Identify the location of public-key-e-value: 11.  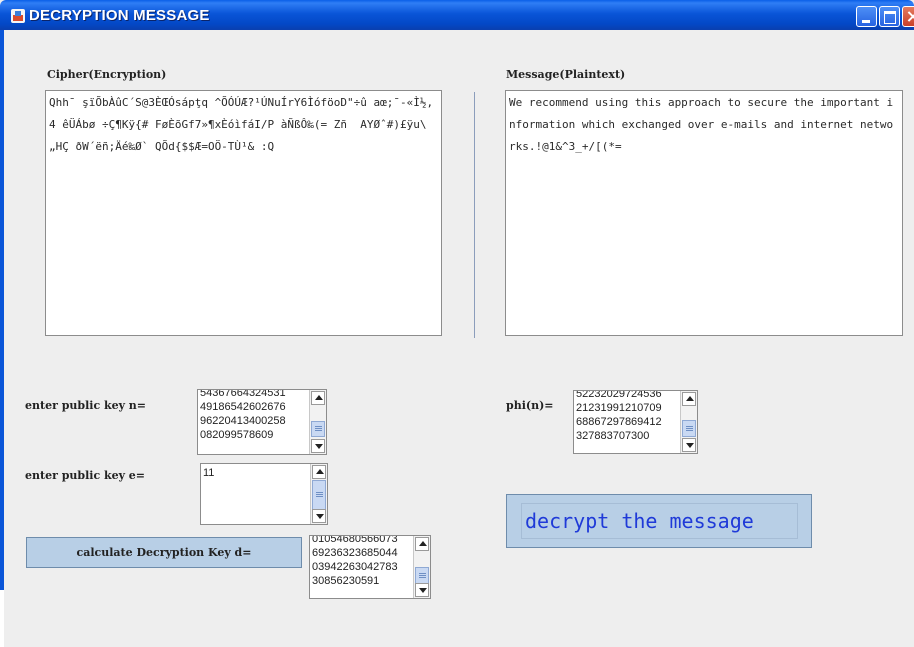
(209, 473).